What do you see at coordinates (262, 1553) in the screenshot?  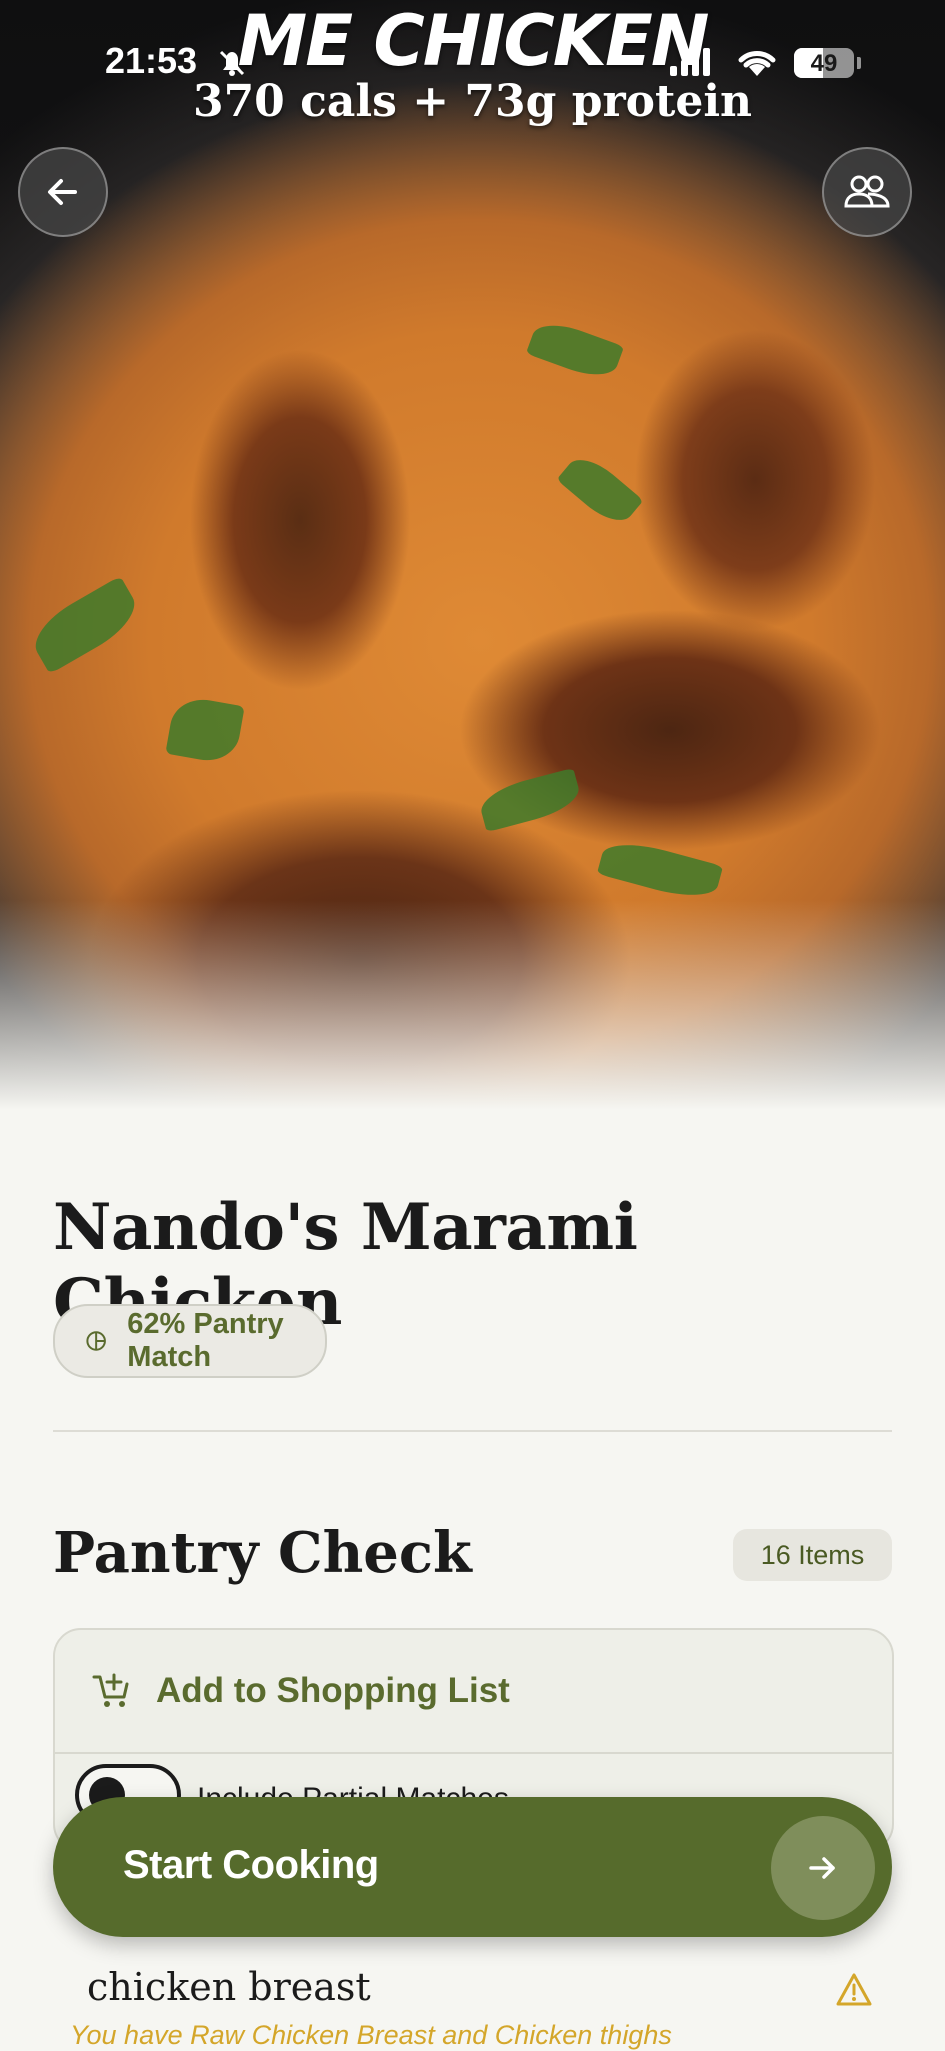 I see `pantry-check-title: Pantry Check` at bounding box center [262, 1553].